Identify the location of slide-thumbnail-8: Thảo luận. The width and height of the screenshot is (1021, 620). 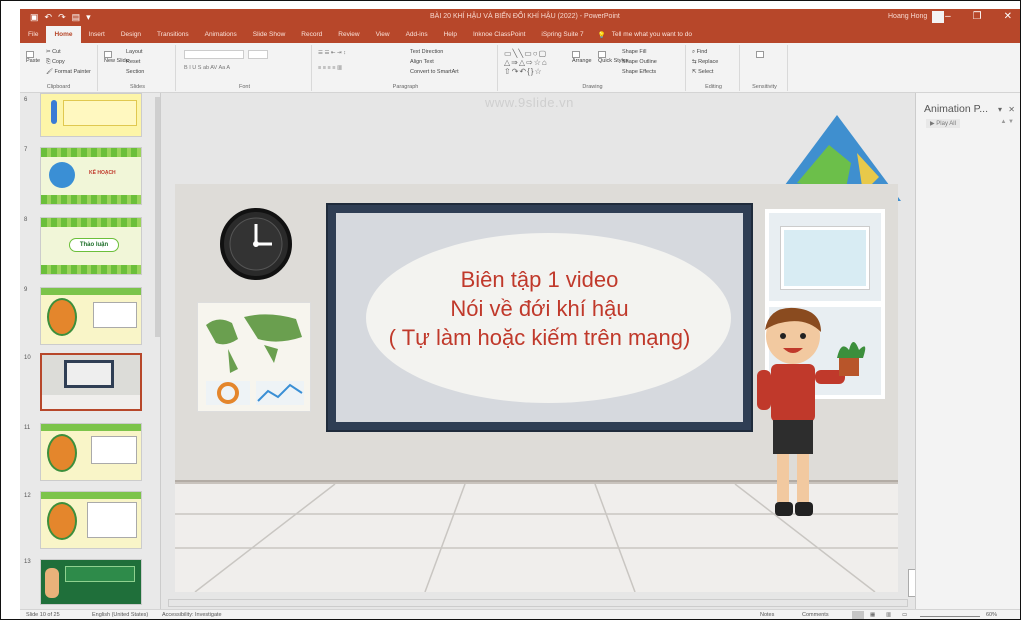
(91, 246).